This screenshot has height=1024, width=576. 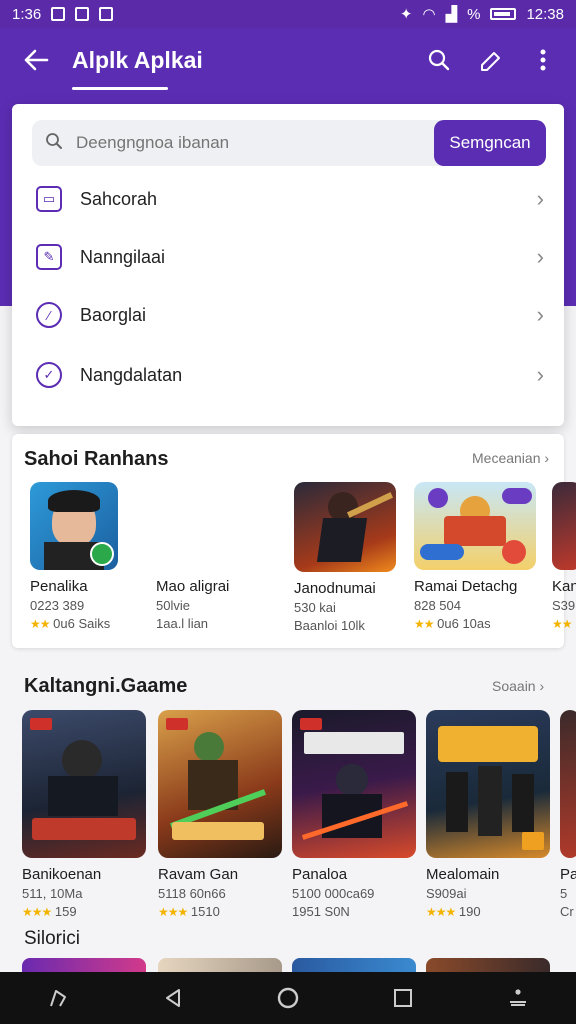 I want to click on wifi-icon: ◠, so click(x=429, y=14).